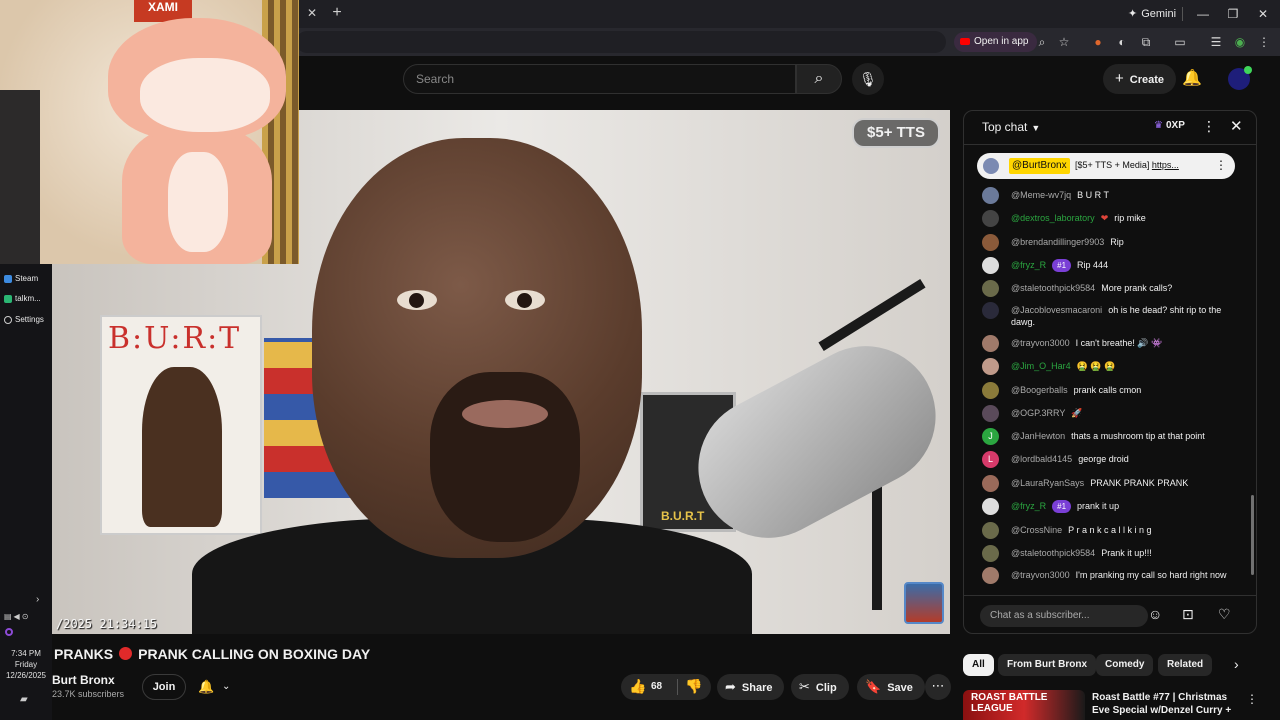  I want to click on search-button: ⌕, so click(819, 79).